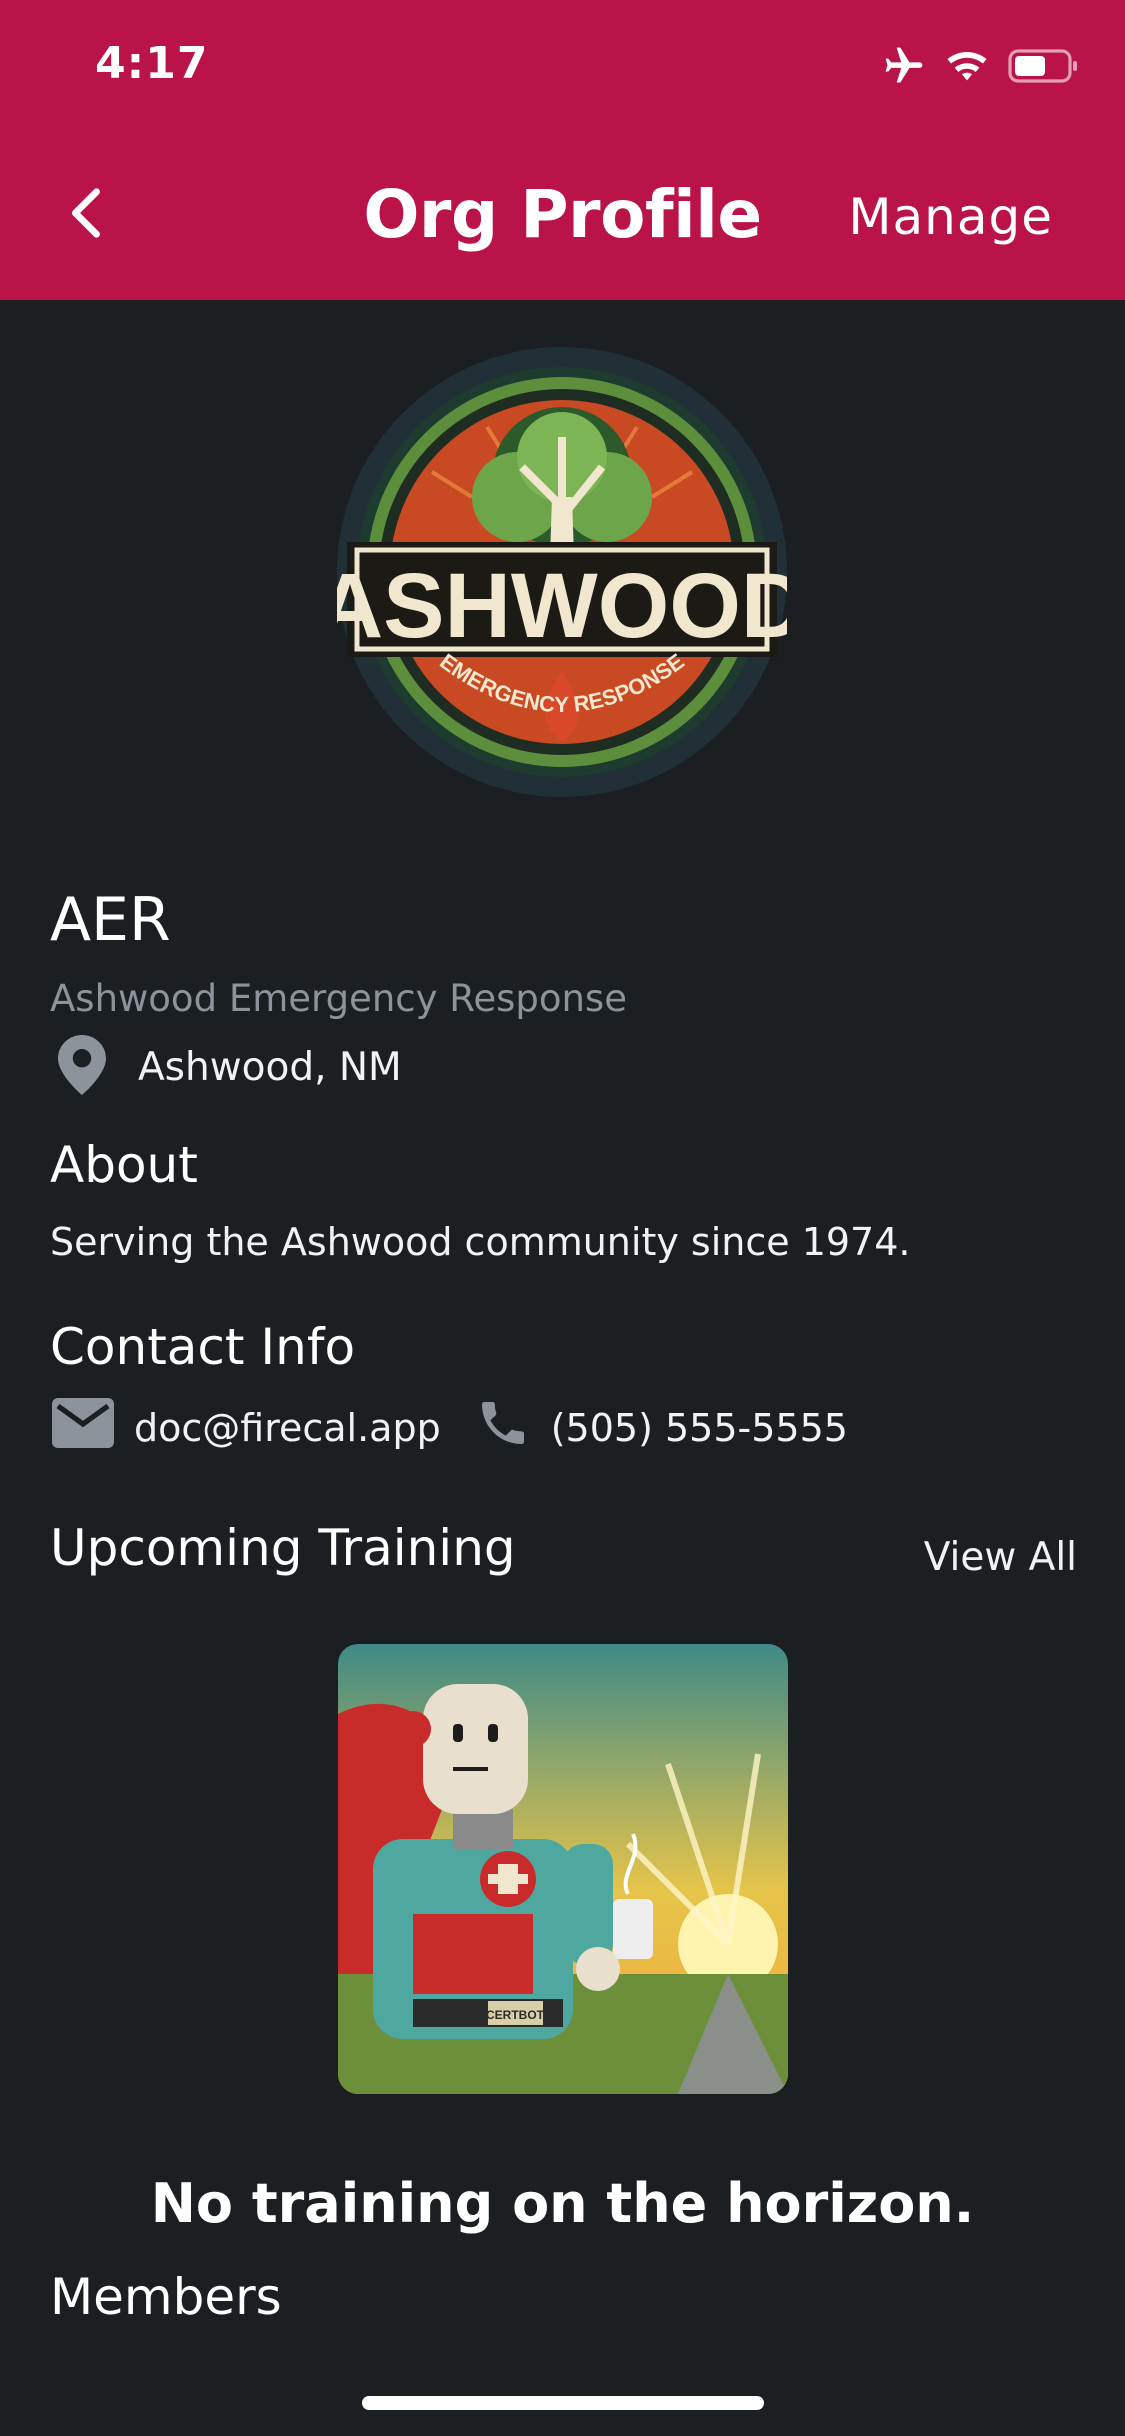  I want to click on battery-icon, so click(1044, 68).